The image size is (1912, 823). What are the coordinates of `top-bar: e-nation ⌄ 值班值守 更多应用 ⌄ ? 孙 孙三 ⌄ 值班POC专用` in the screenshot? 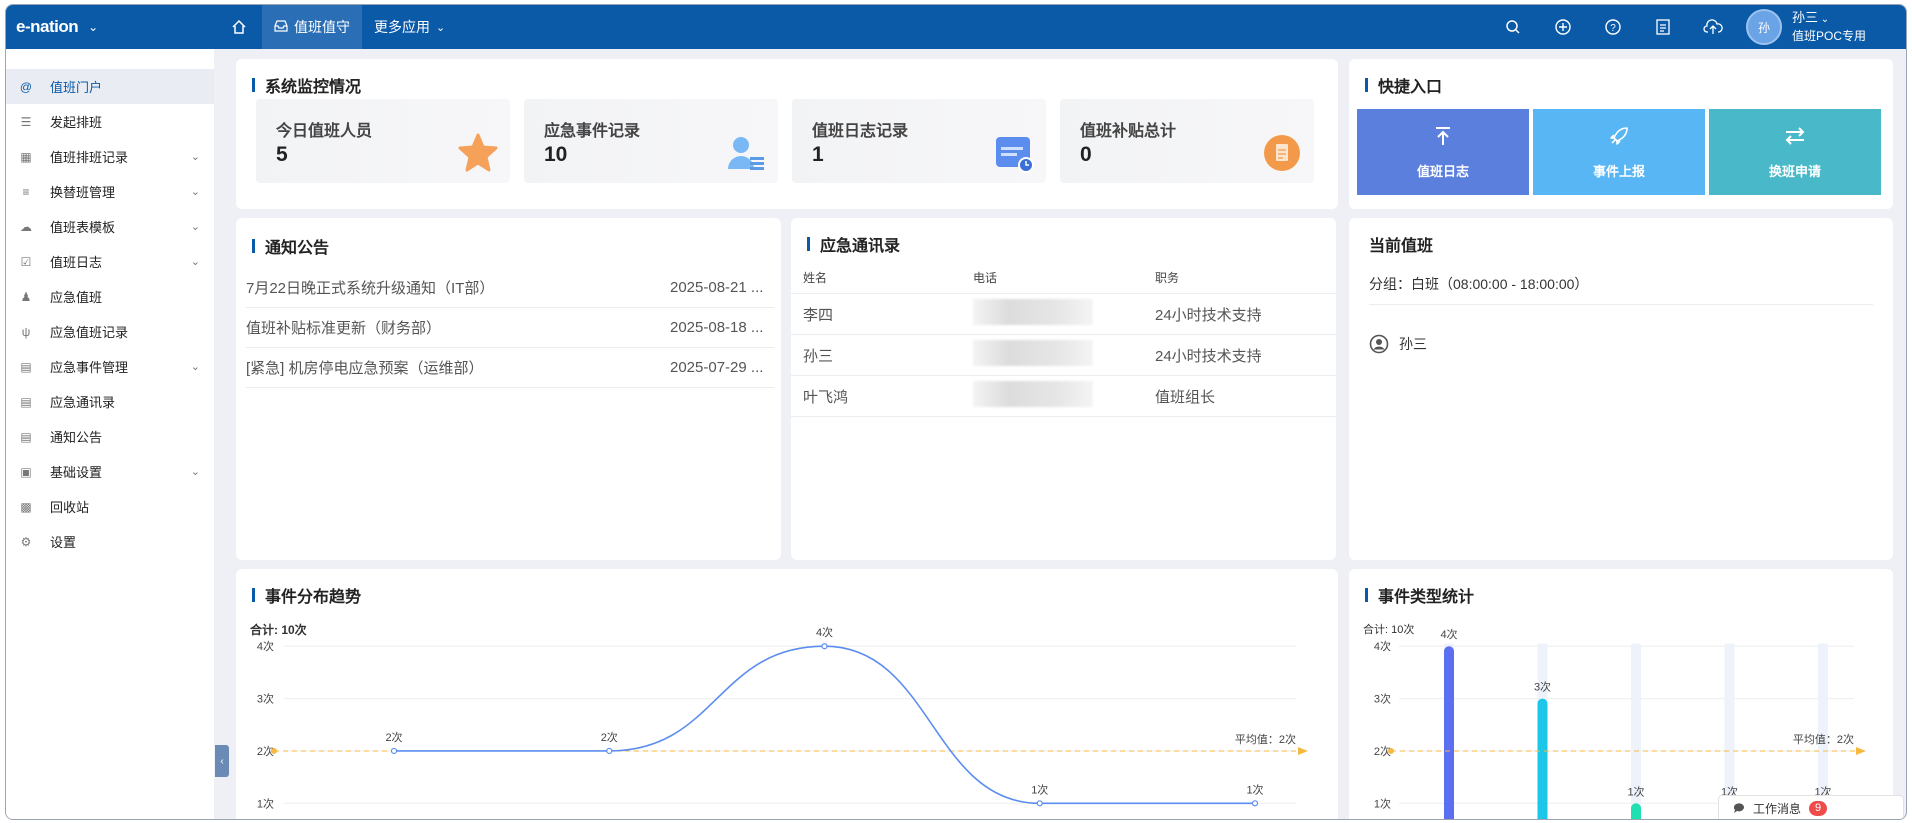 It's located at (956, 27).